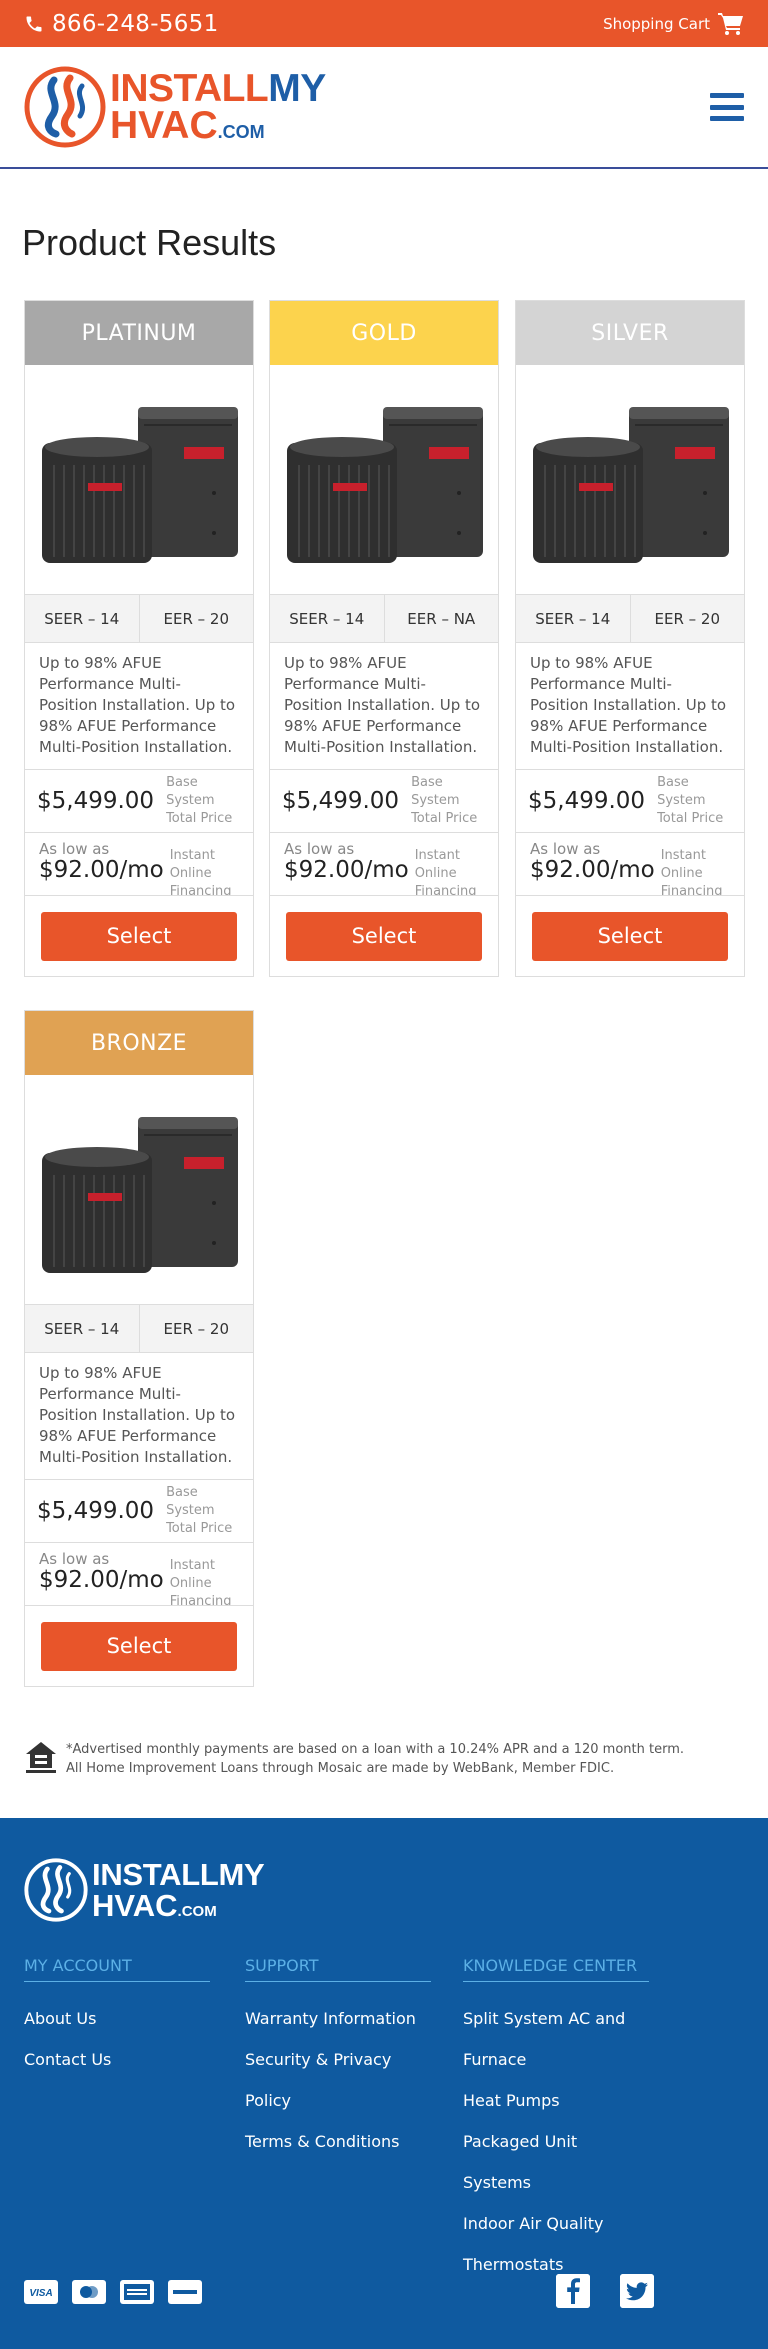  I want to click on product-ratings: SEER – 14 EER – NA, so click(384, 619).